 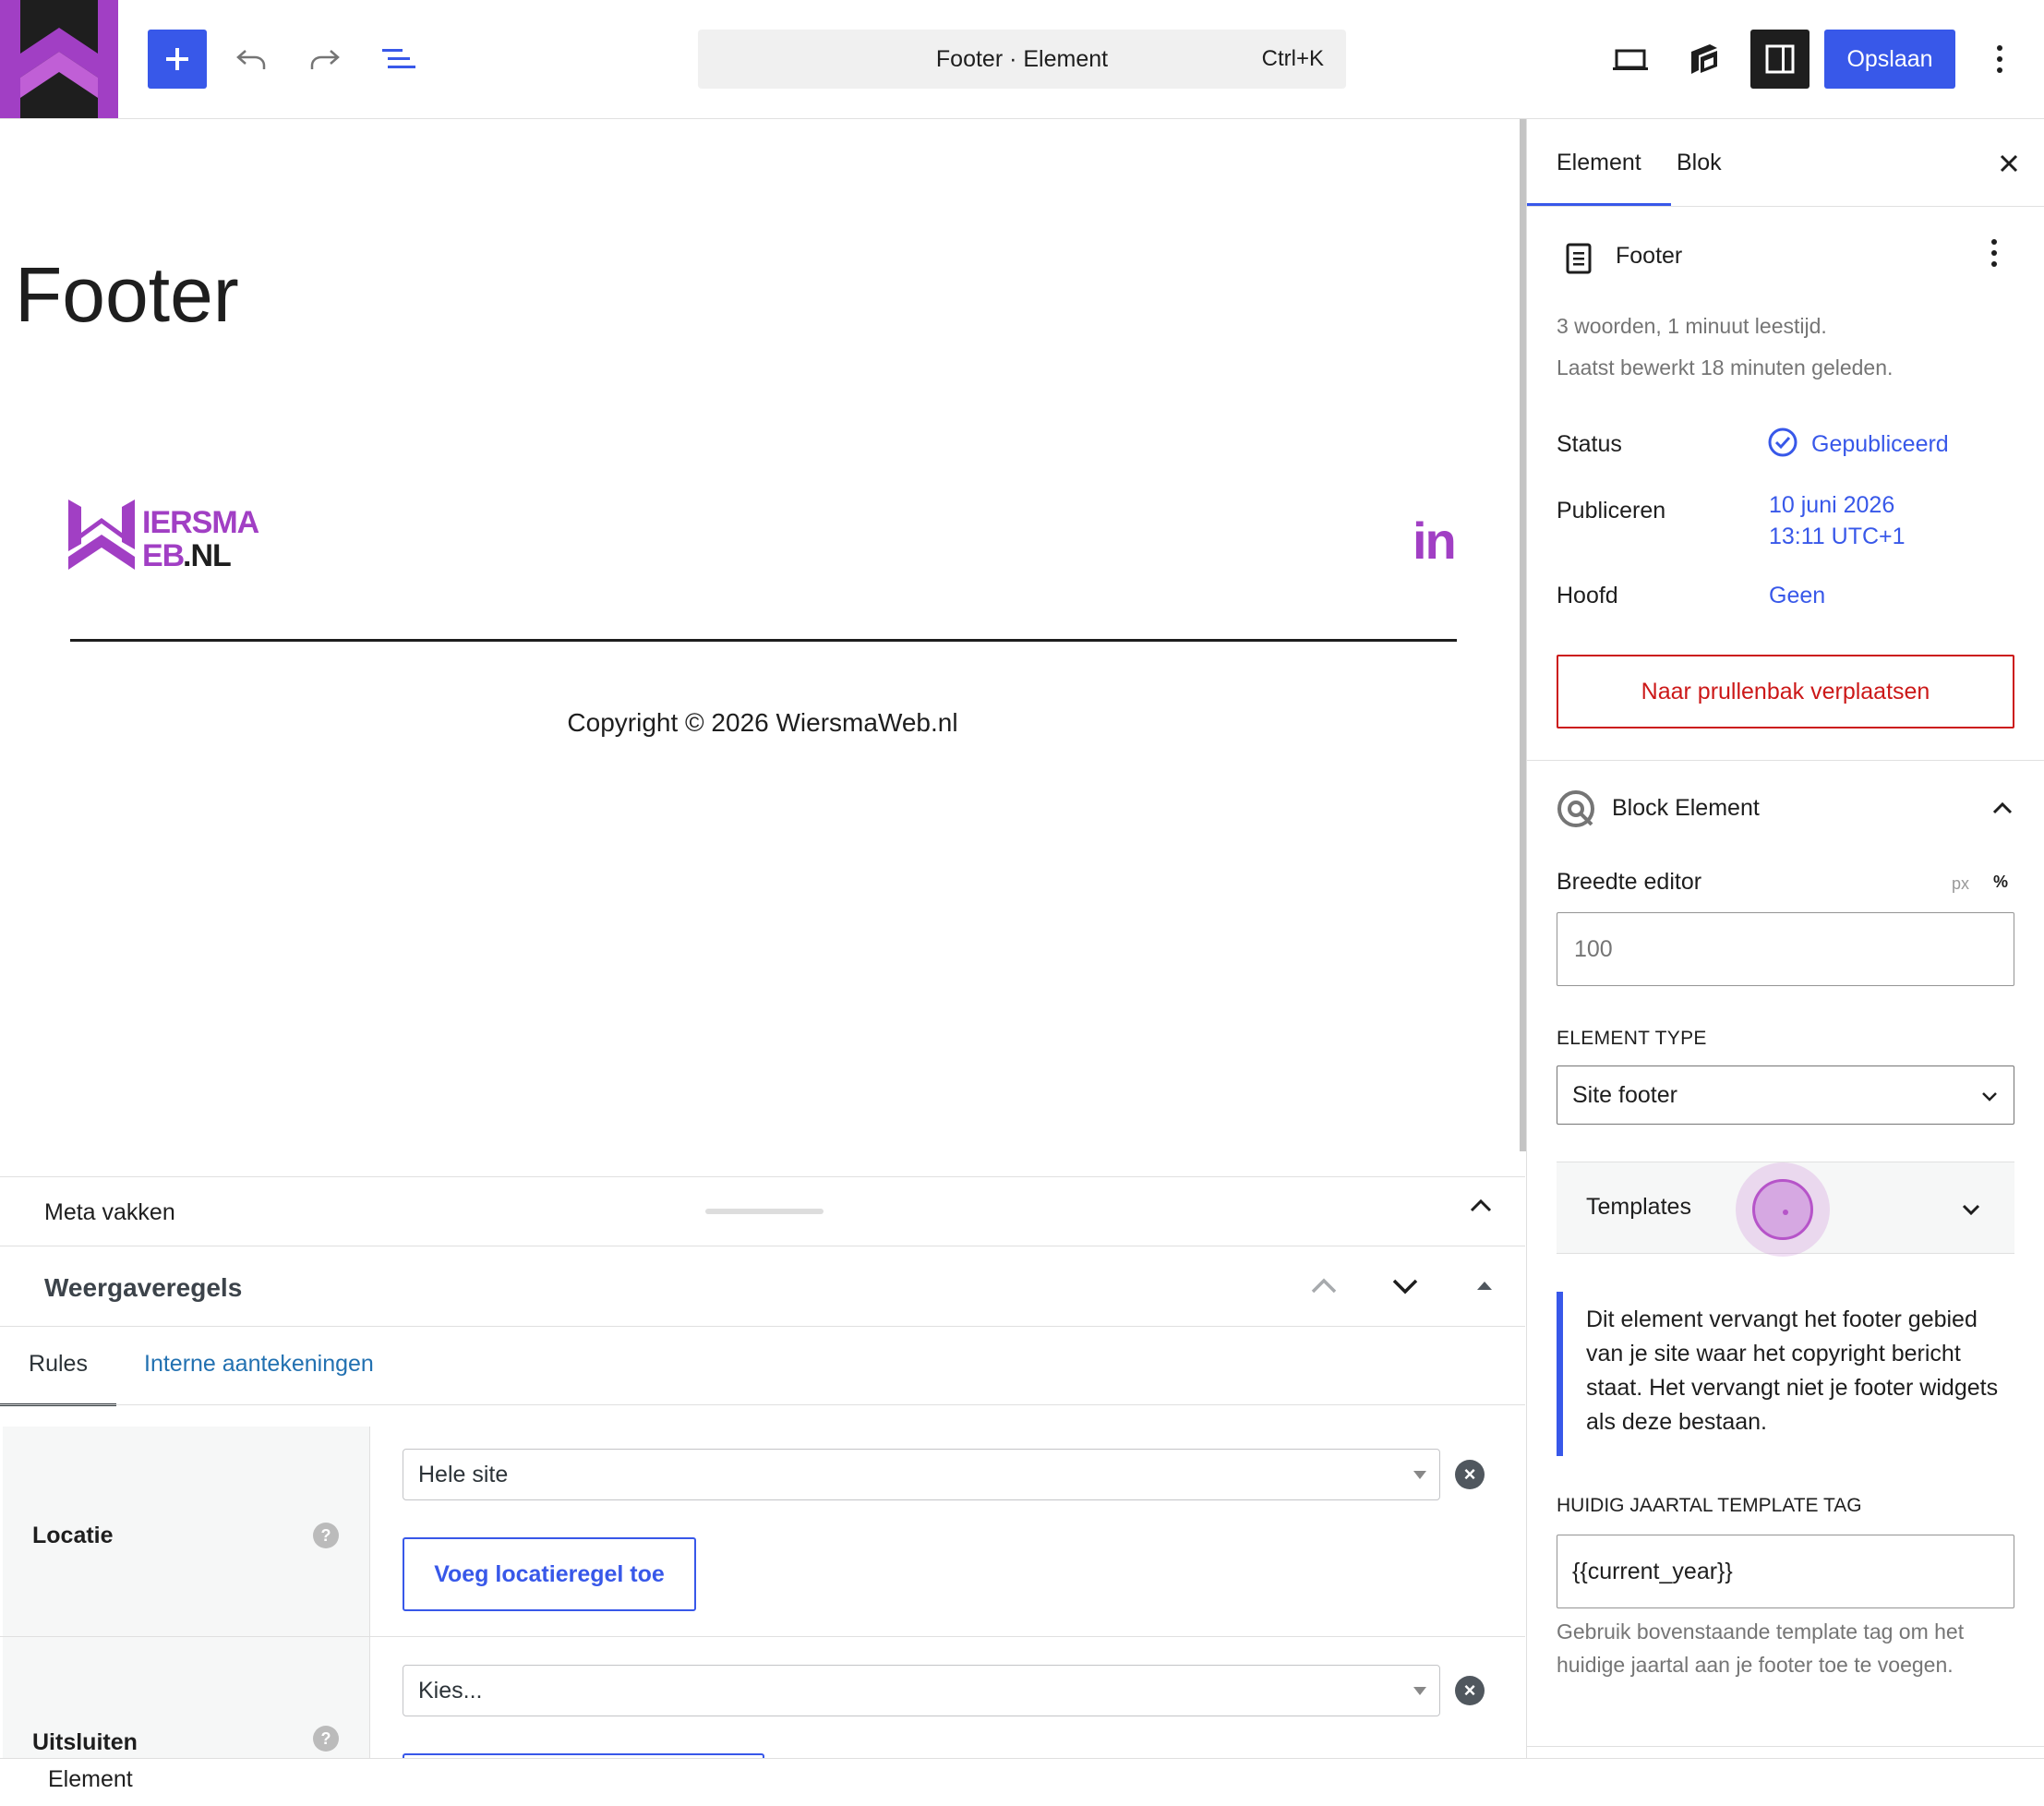 I want to click on logo-text-line2-dark: .NL, so click(x=208, y=555).